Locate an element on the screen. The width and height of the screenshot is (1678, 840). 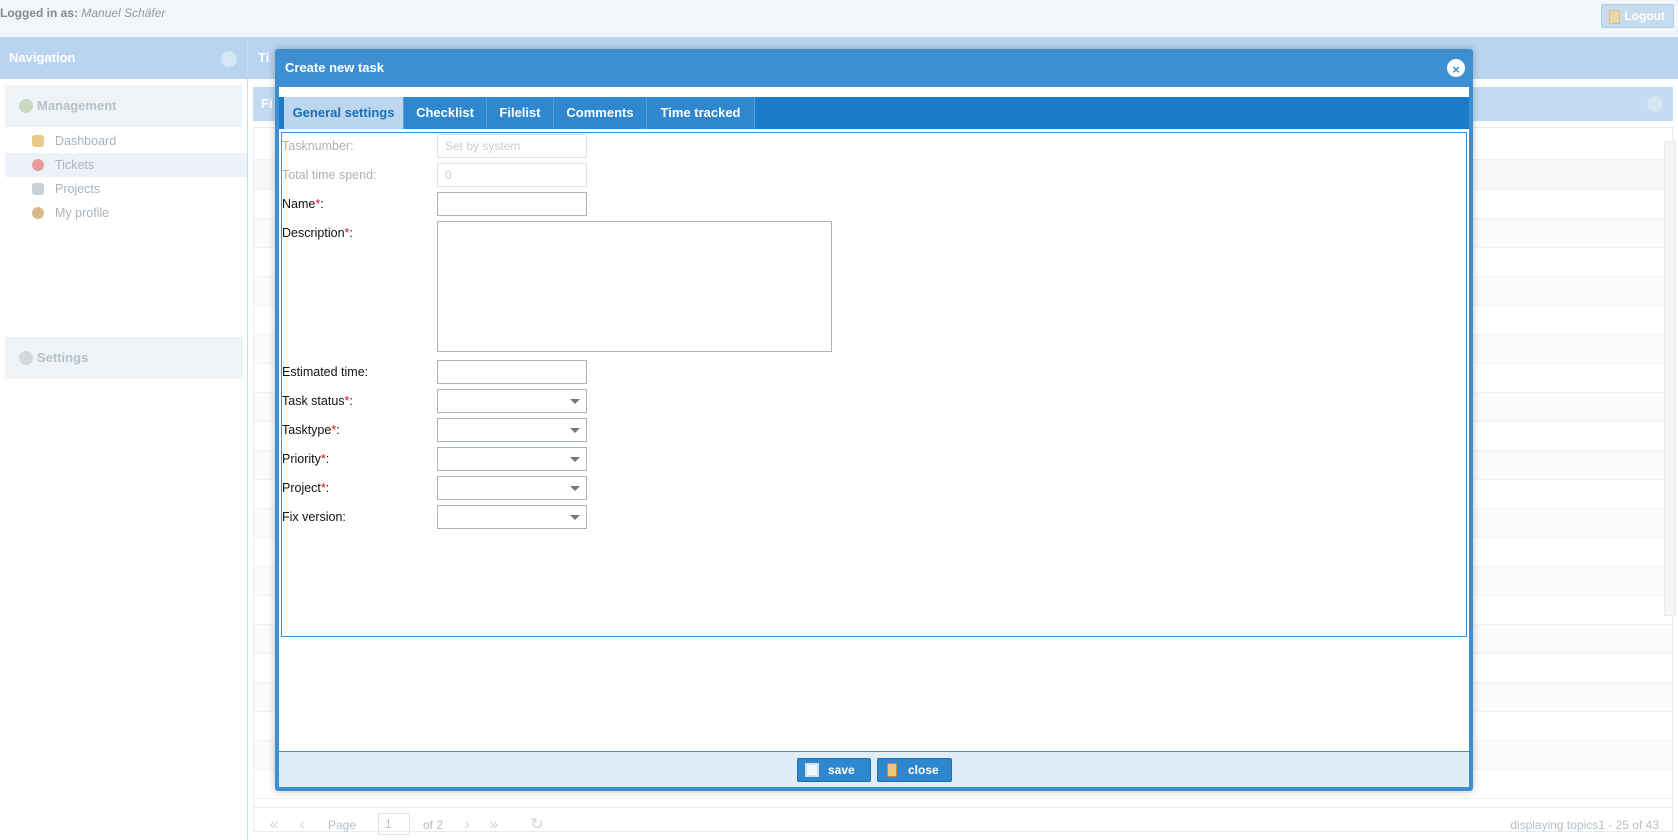
project-select is located at coordinates (512, 488).